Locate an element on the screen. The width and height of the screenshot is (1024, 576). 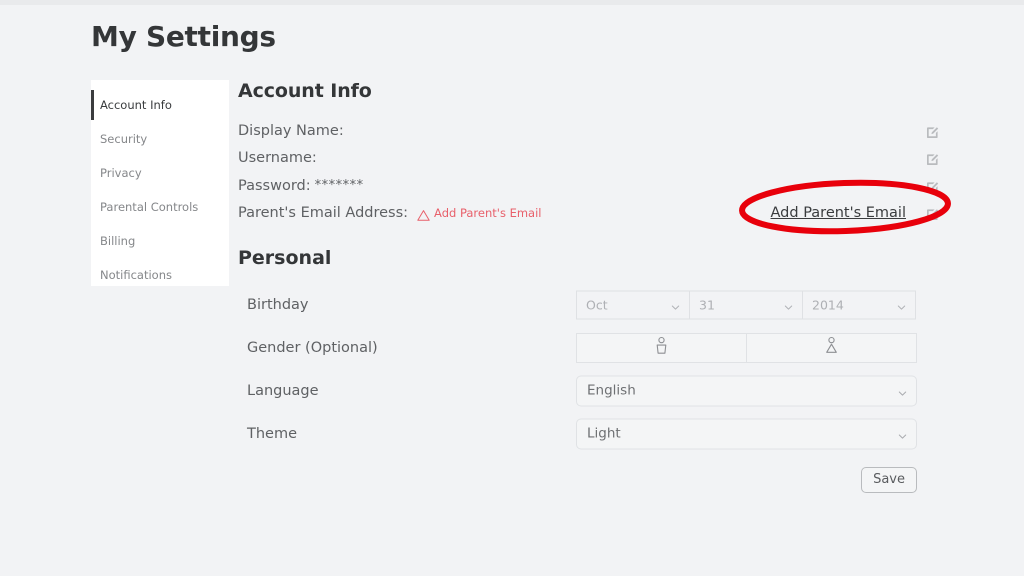
row-gender: Gender (Optional) is located at coordinates (588, 347).